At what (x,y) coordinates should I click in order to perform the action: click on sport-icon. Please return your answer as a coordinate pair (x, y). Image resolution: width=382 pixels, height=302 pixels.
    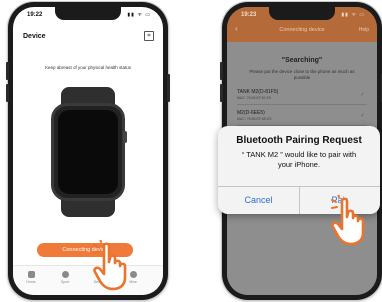
    Looking at the image, I should click on (65, 274).